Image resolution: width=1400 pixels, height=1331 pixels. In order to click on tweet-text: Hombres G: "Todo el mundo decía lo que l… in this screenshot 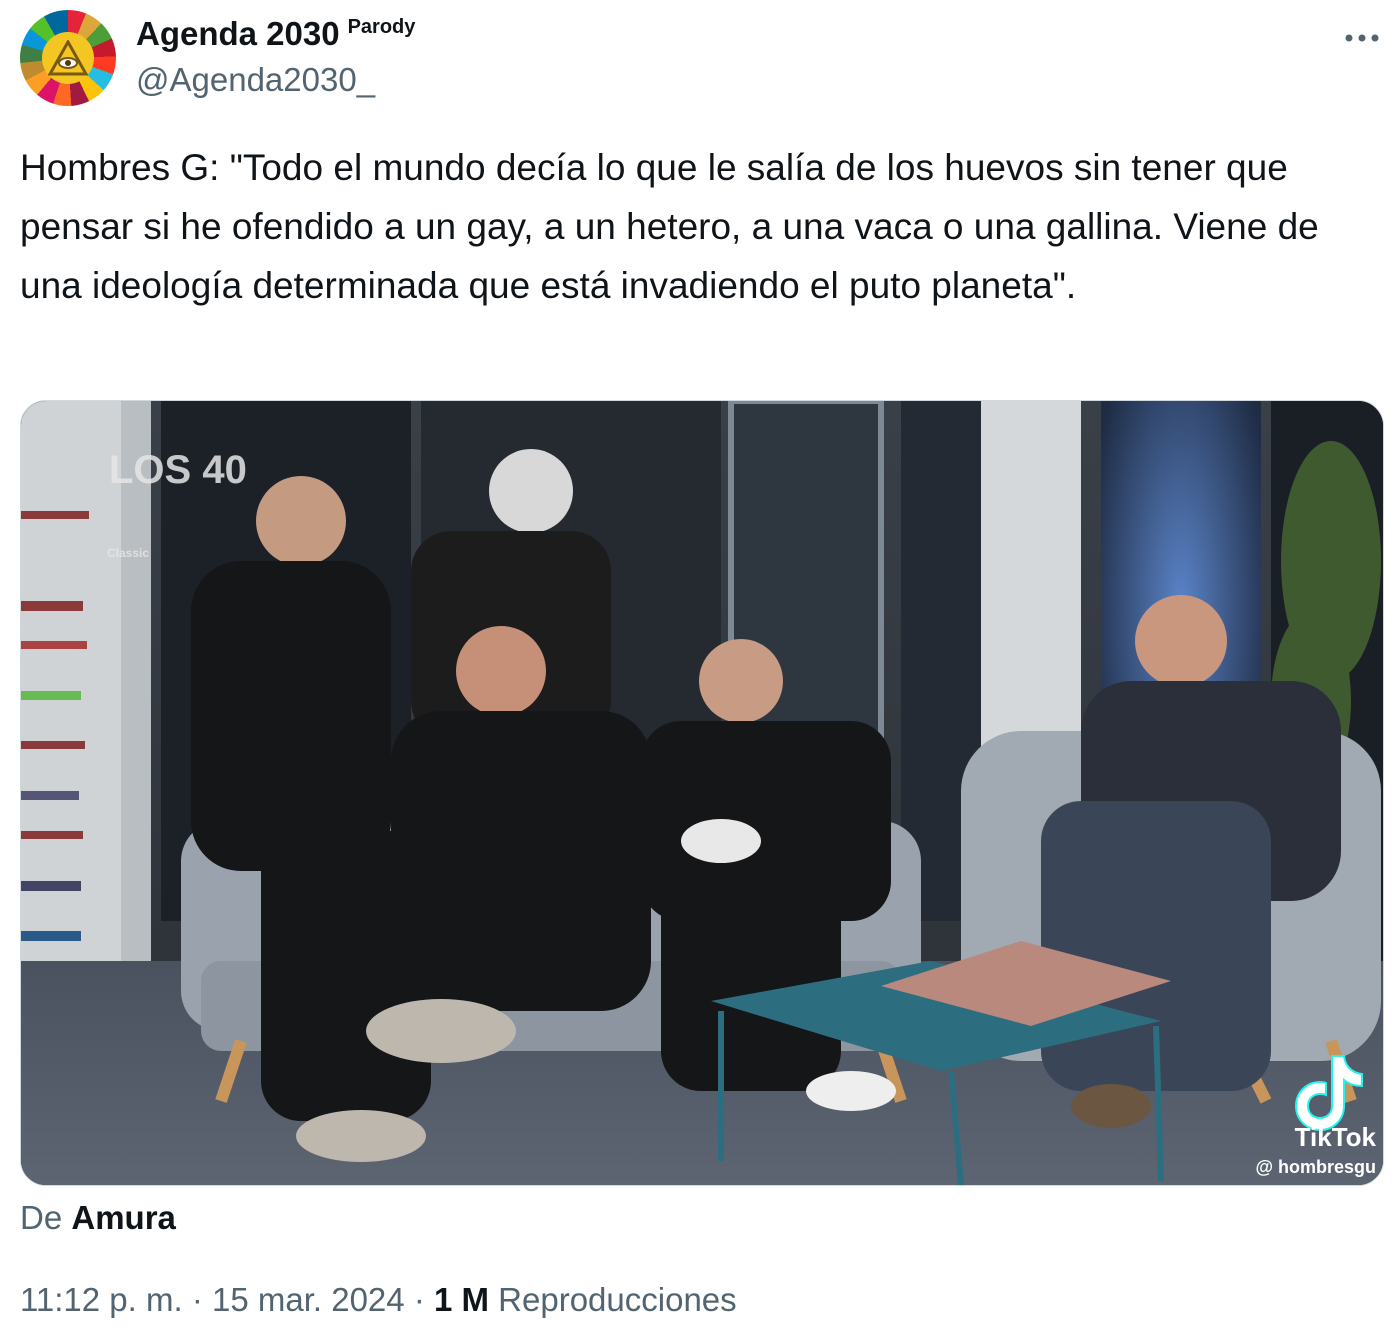, I will do `click(675, 226)`.